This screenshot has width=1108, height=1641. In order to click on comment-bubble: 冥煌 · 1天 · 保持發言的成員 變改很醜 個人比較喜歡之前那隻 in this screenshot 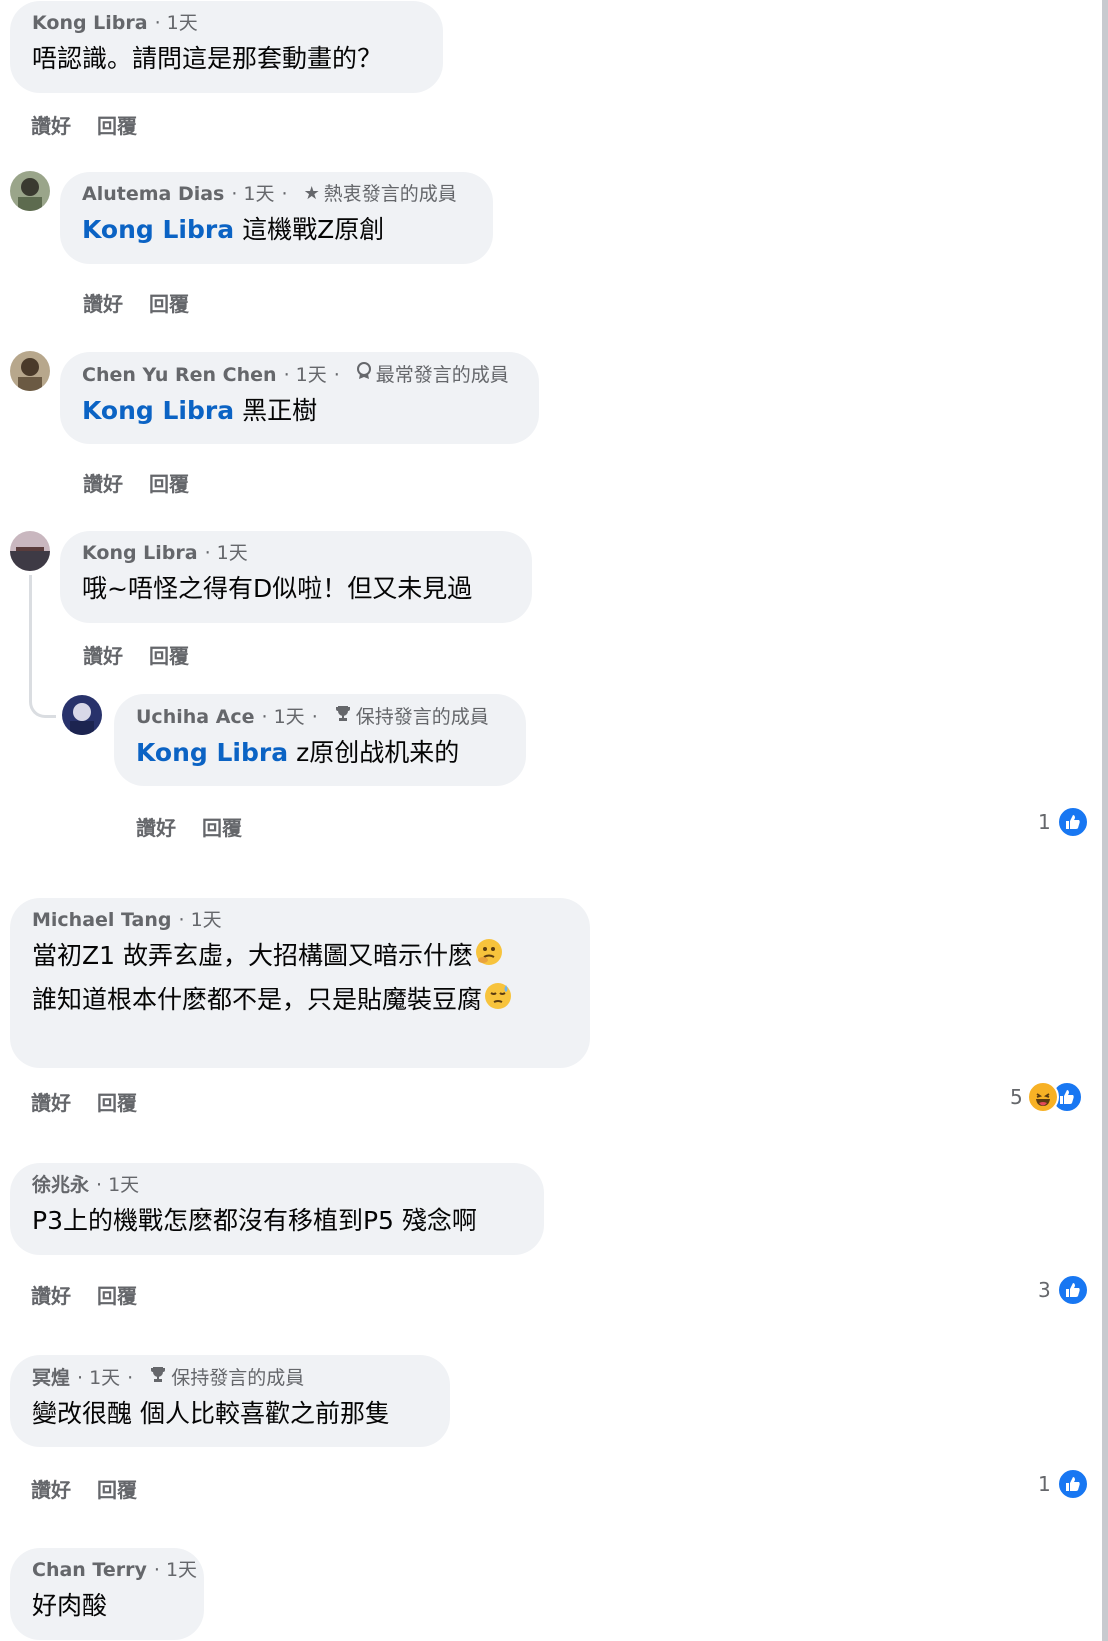, I will do `click(230, 1401)`.